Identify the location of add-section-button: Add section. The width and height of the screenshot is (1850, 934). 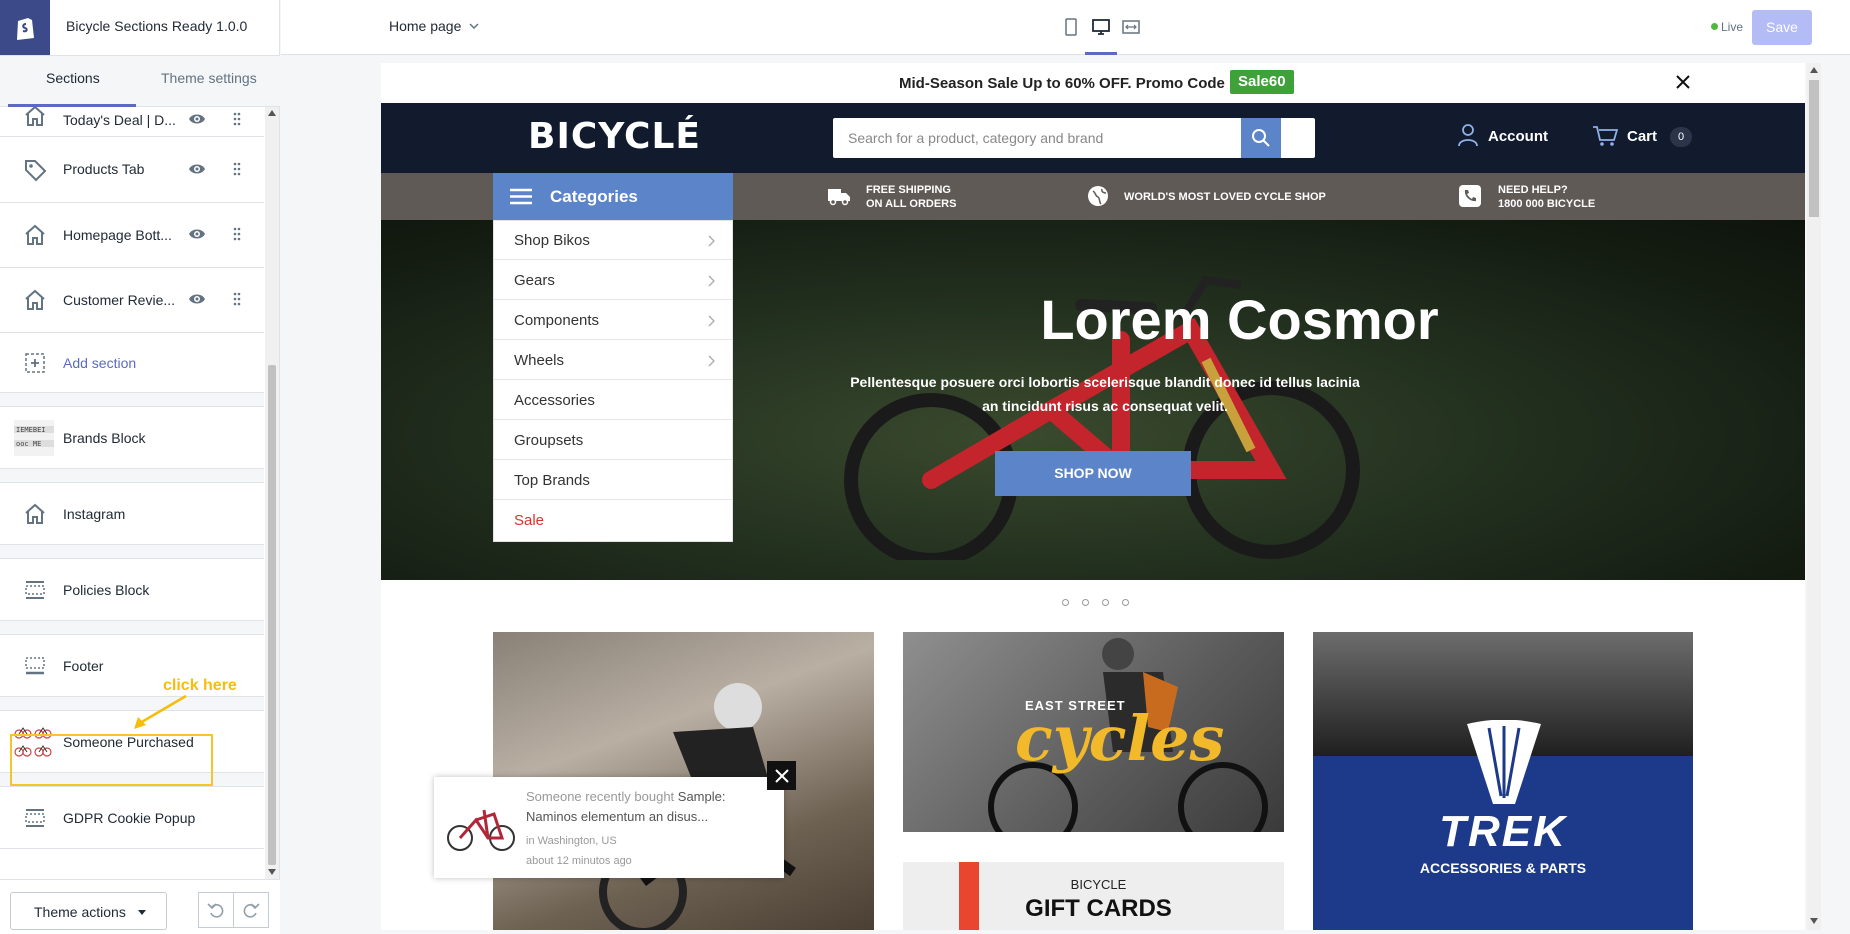
(132, 363).